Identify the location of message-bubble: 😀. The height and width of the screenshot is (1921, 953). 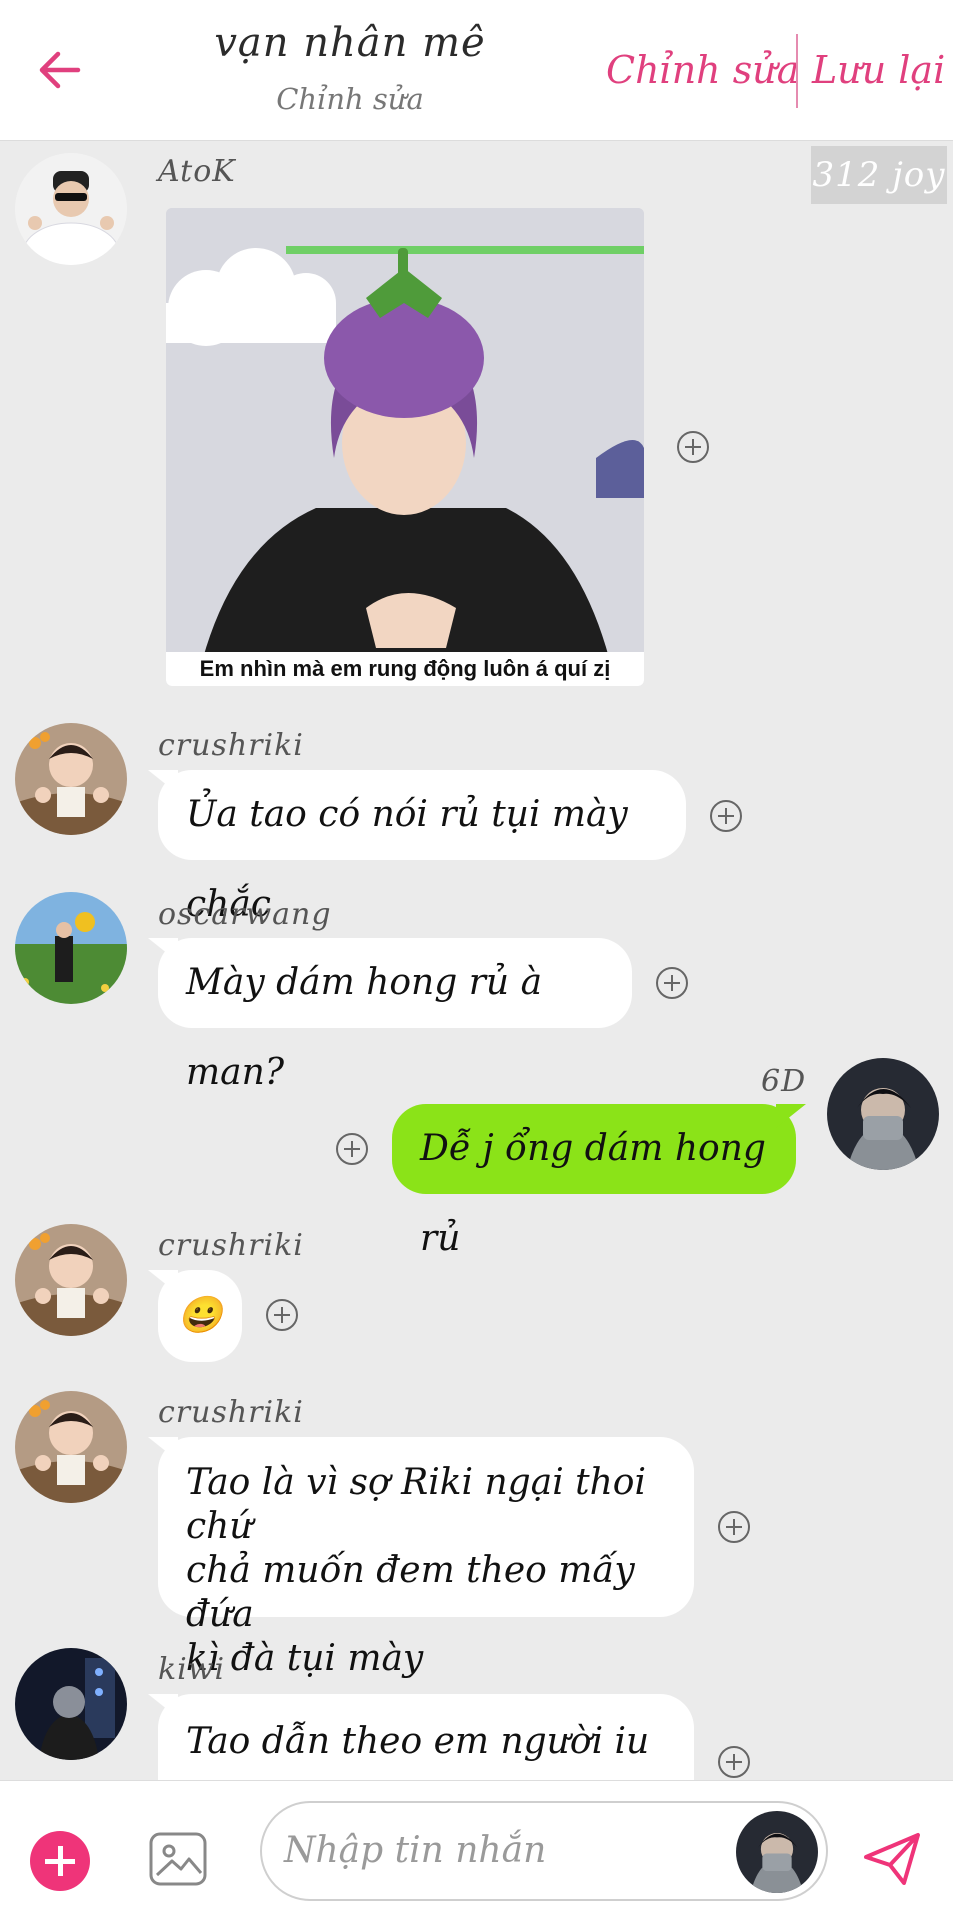
(200, 1316).